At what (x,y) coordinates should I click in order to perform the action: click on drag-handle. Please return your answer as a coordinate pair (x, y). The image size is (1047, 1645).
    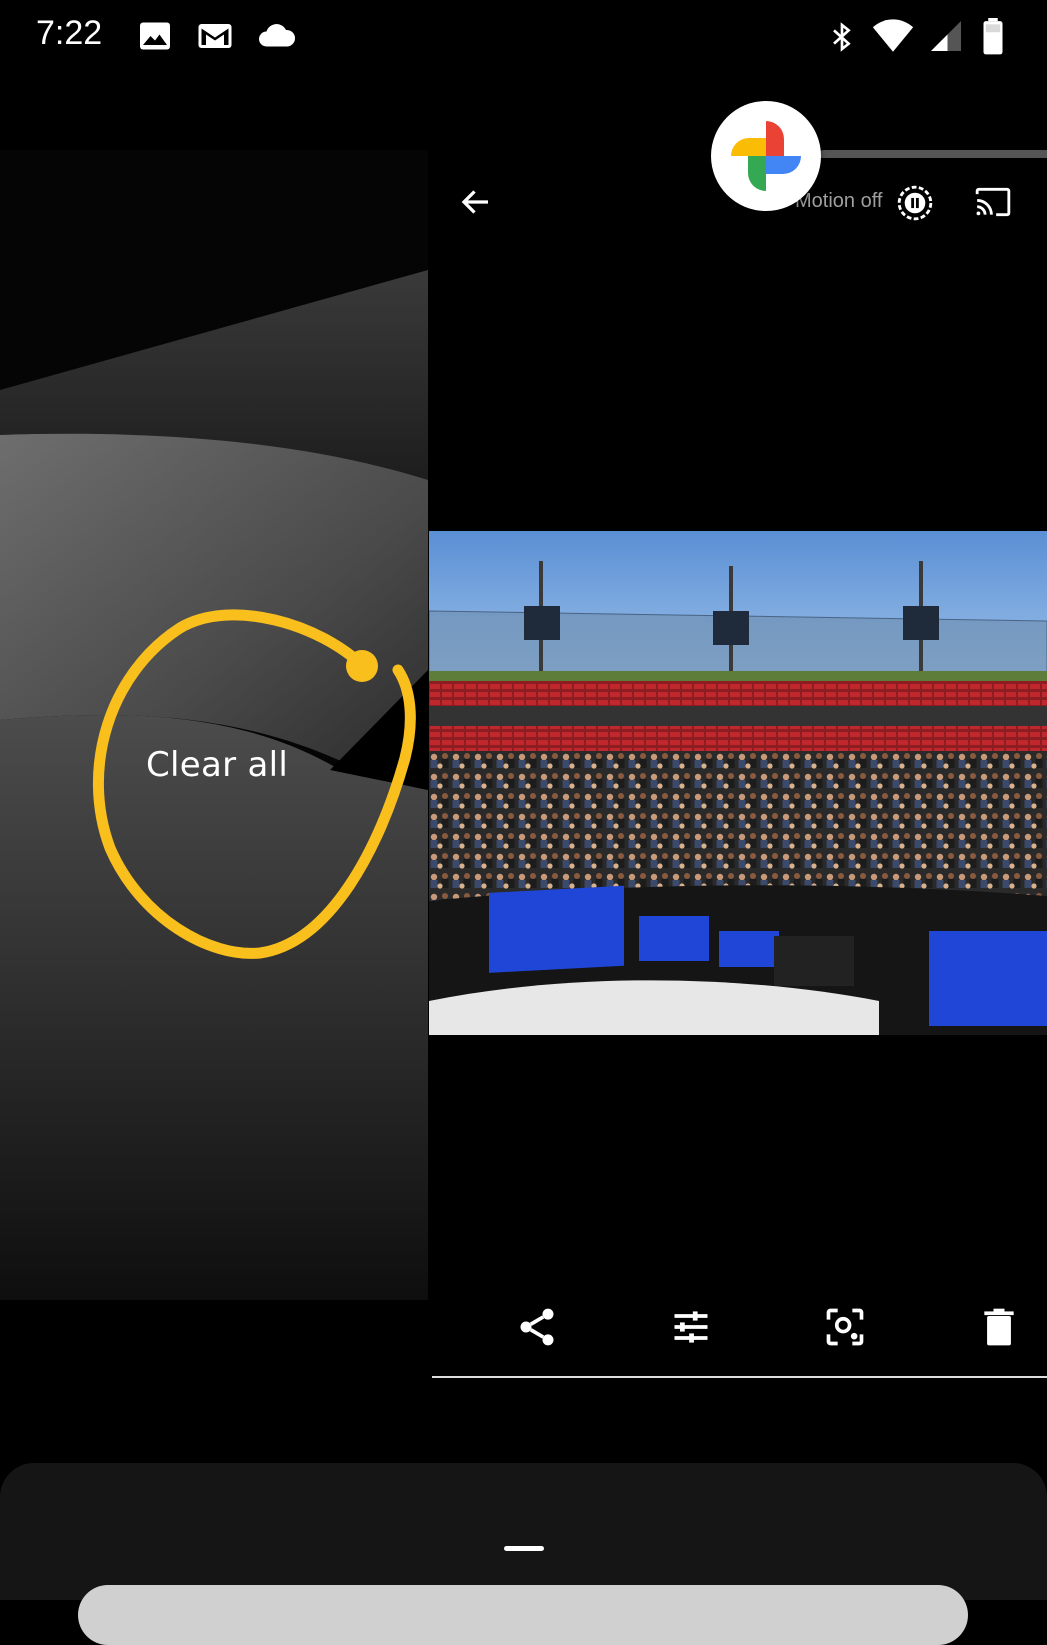
    Looking at the image, I should click on (524, 1548).